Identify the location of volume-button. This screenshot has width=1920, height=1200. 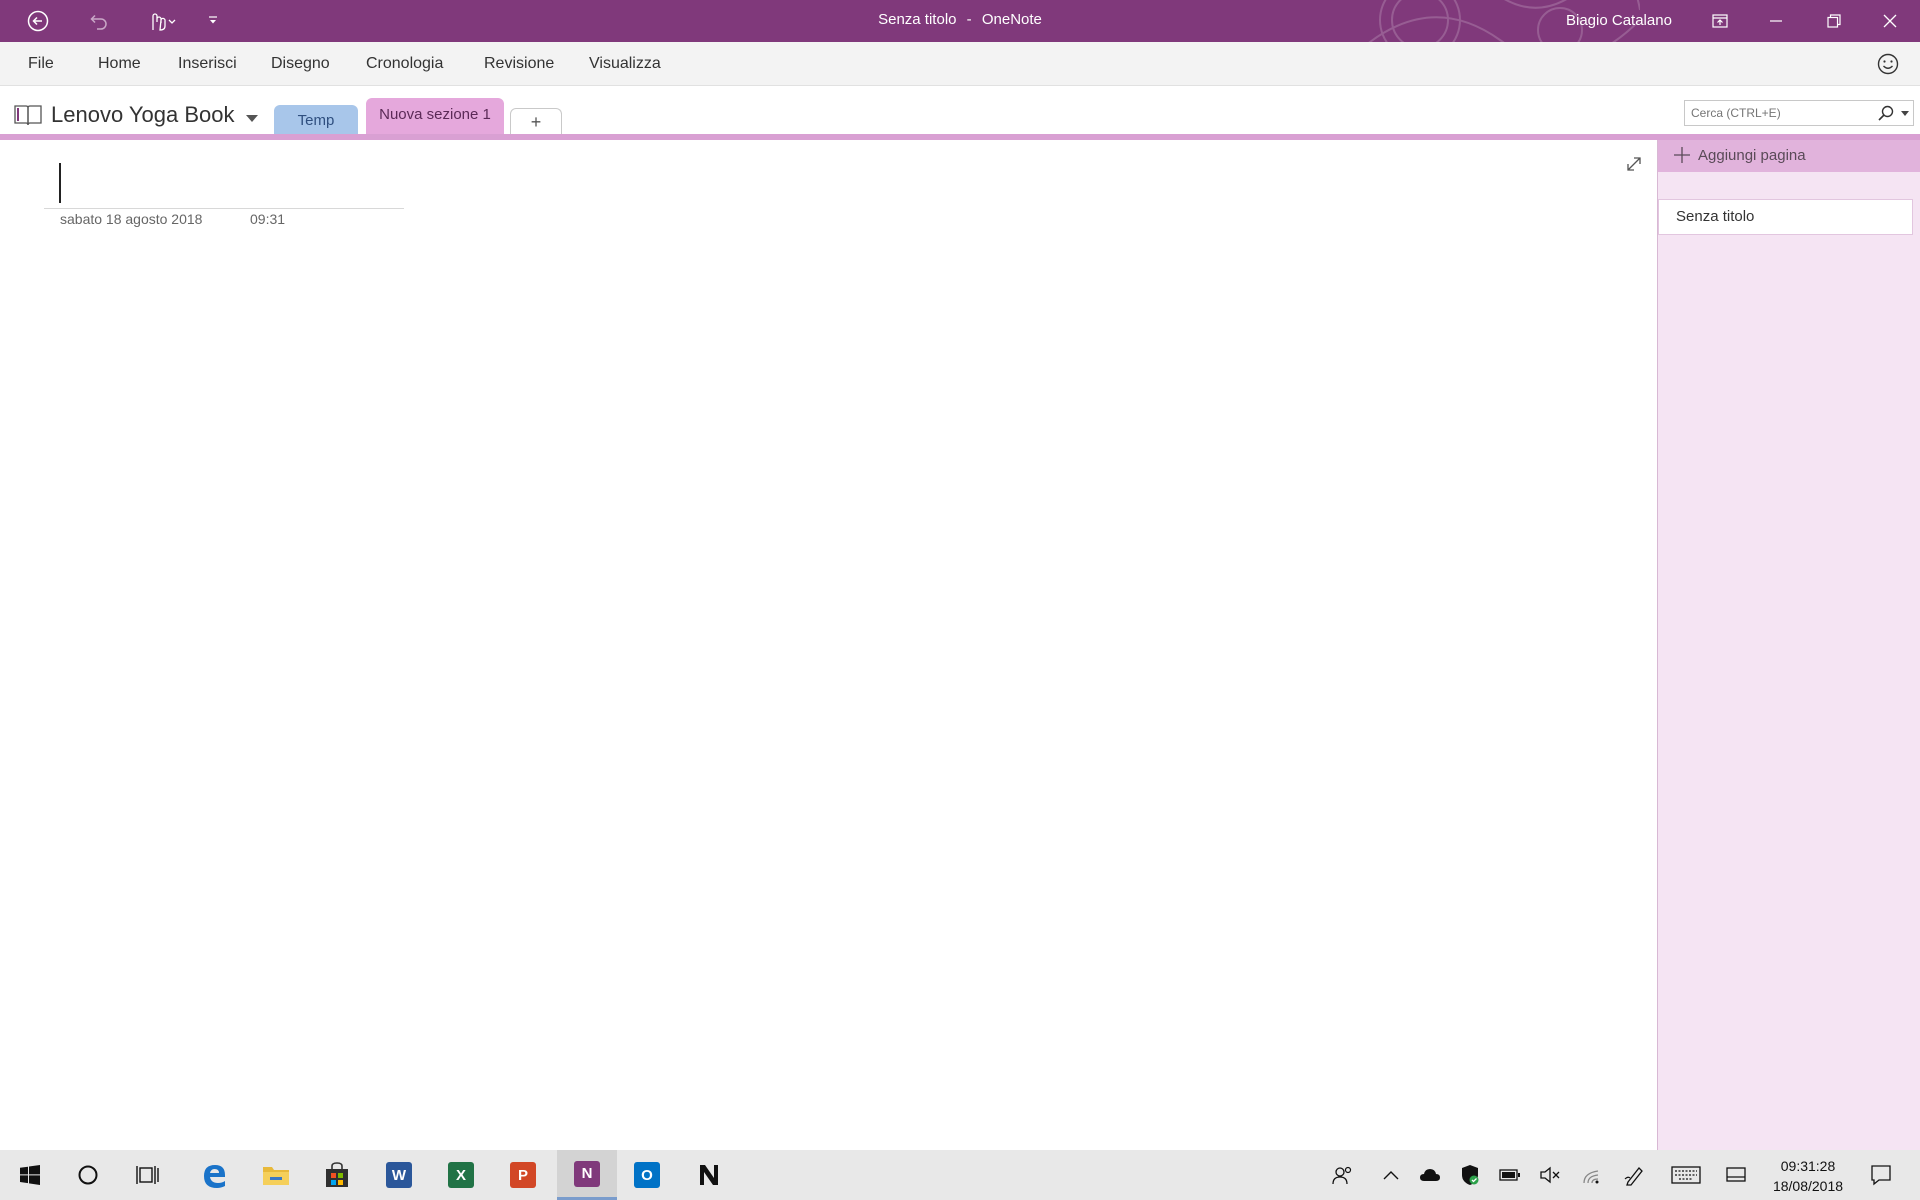
(1550, 1175).